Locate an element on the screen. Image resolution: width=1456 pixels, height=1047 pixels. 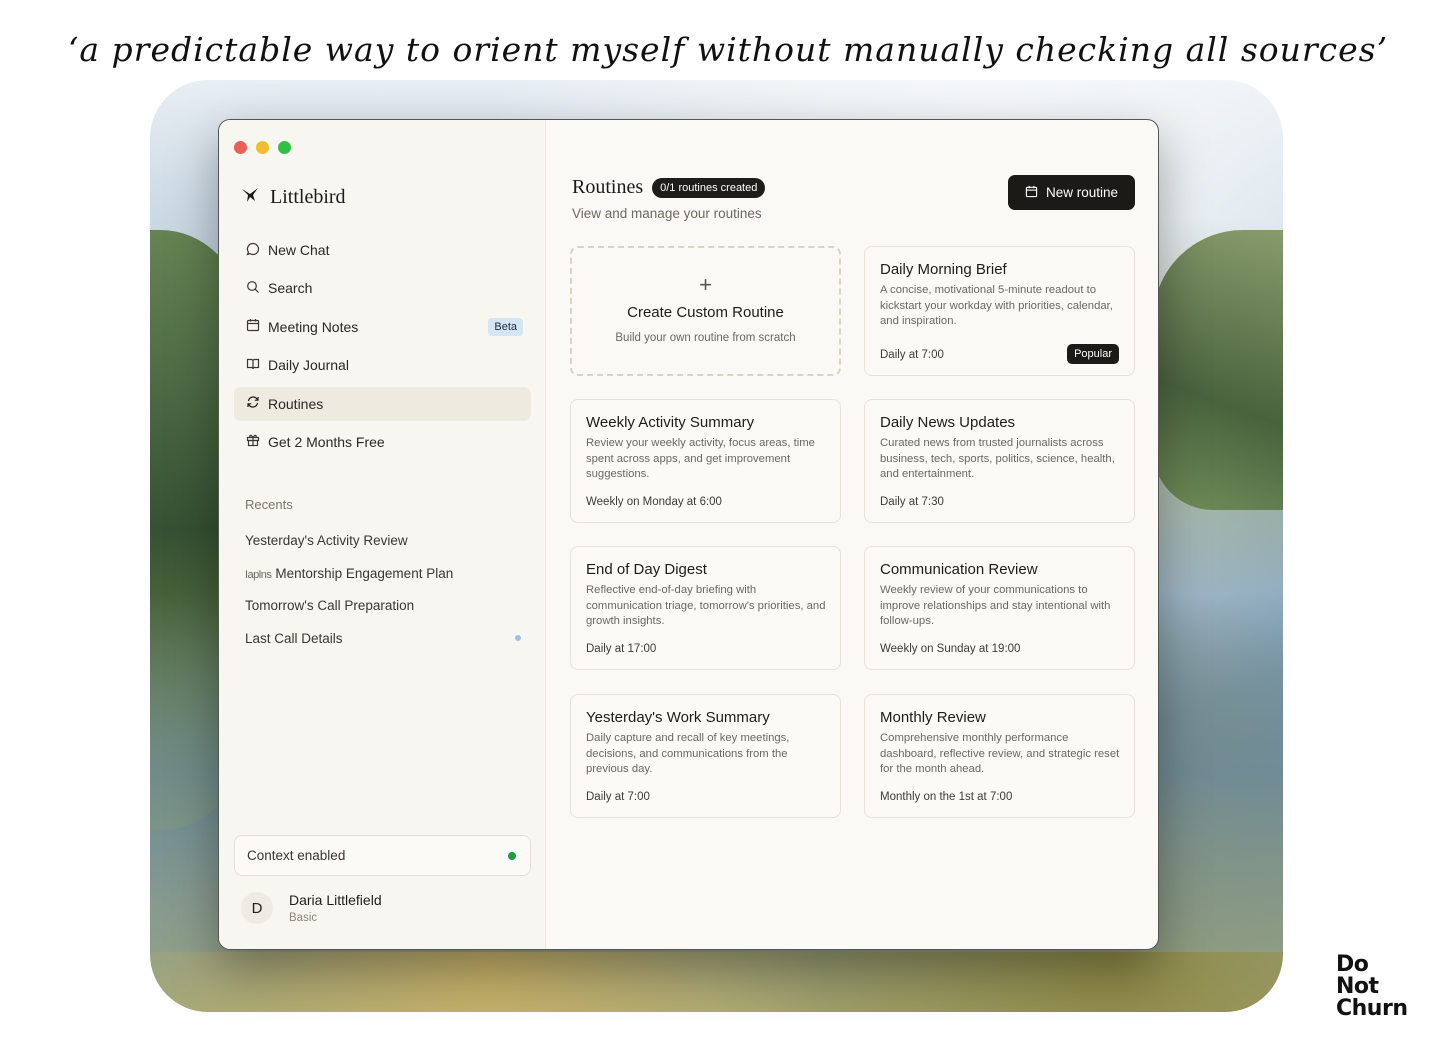
sidebar-item-label: New Chat is located at coordinates (299, 250).